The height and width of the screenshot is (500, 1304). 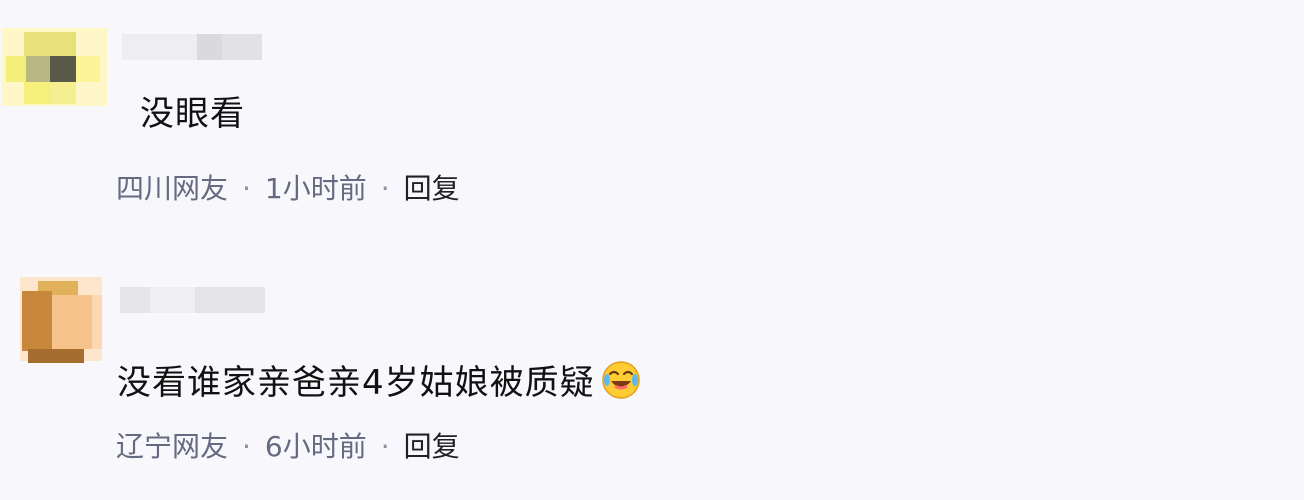 What do you see at coordinates (315, 188) in the screenshot?
I see `timestamp: 1小时前` at bounding box center [315, 188].